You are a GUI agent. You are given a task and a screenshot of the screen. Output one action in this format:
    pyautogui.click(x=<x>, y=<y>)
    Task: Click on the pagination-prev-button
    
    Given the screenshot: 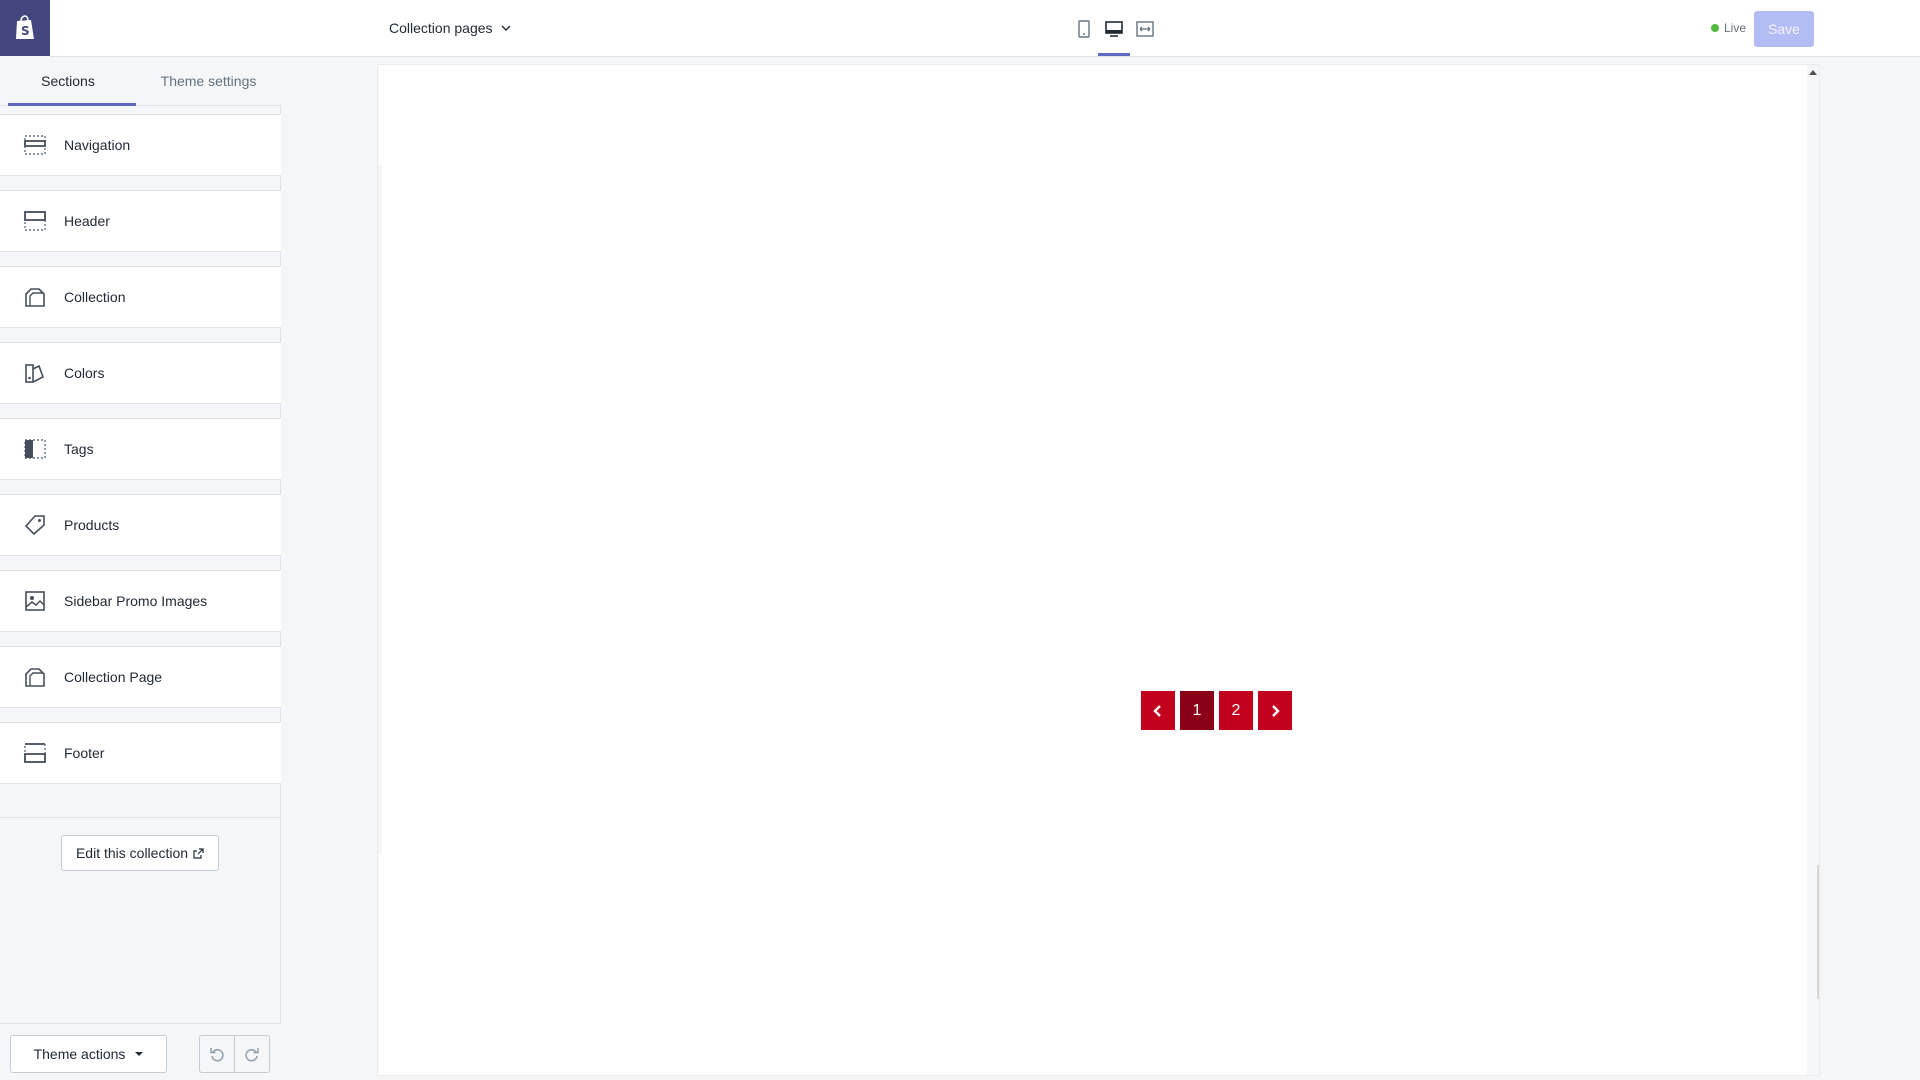 What is the action you would take?
    pyautogui.click(x=1158, y=710)
    